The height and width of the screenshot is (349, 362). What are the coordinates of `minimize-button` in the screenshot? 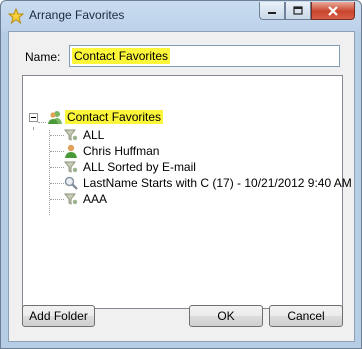 It's located at (272, 11).